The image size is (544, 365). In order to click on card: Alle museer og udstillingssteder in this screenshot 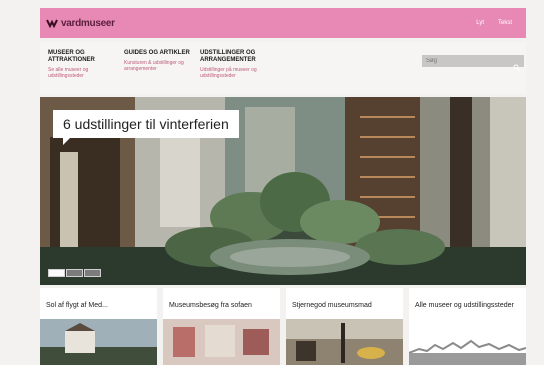, I will do `click(467, 326)`.